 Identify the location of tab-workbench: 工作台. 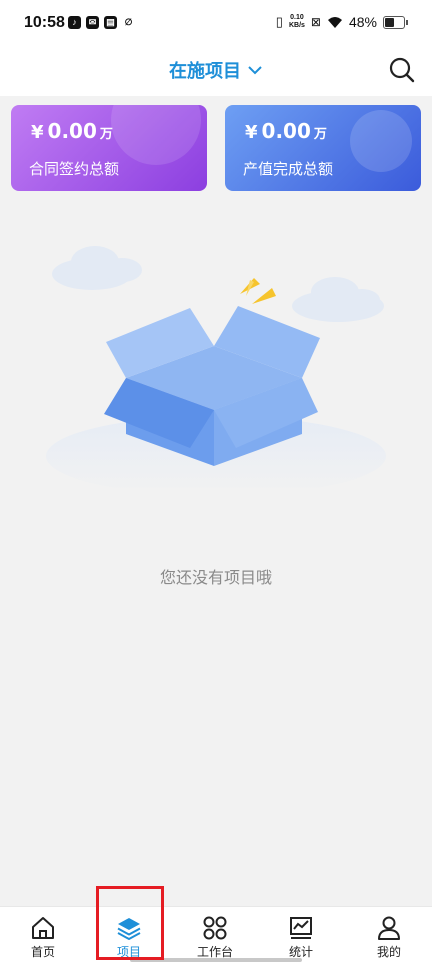
(215, 936).